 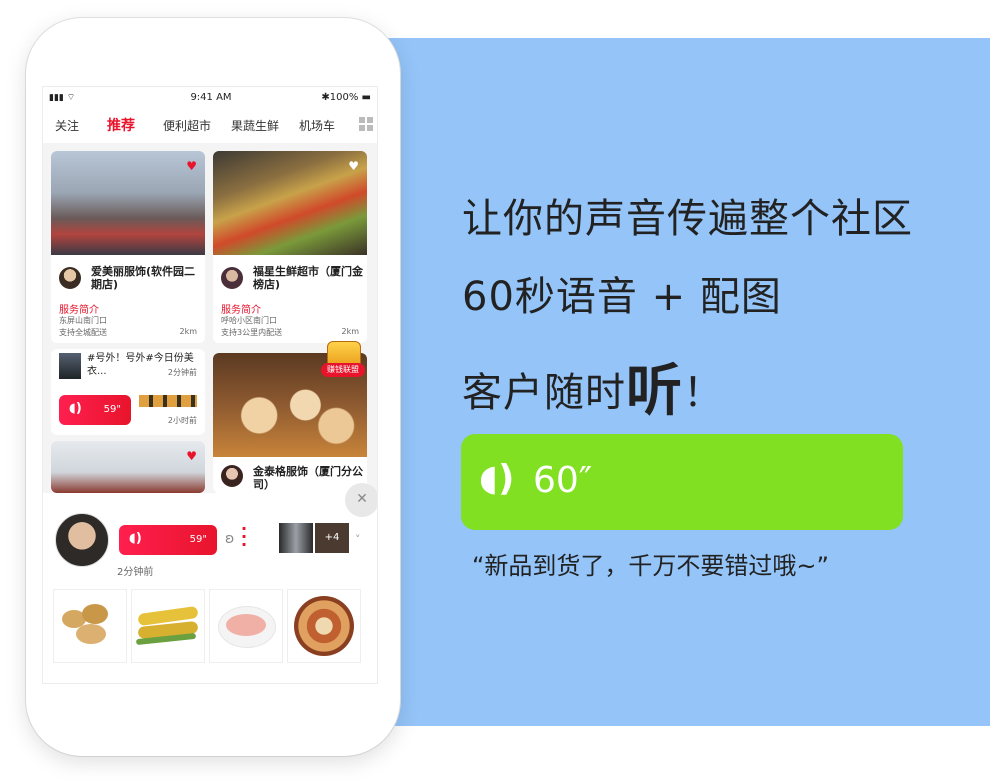 I want to click on grid-menu-icon, so click(x=366, y=124).